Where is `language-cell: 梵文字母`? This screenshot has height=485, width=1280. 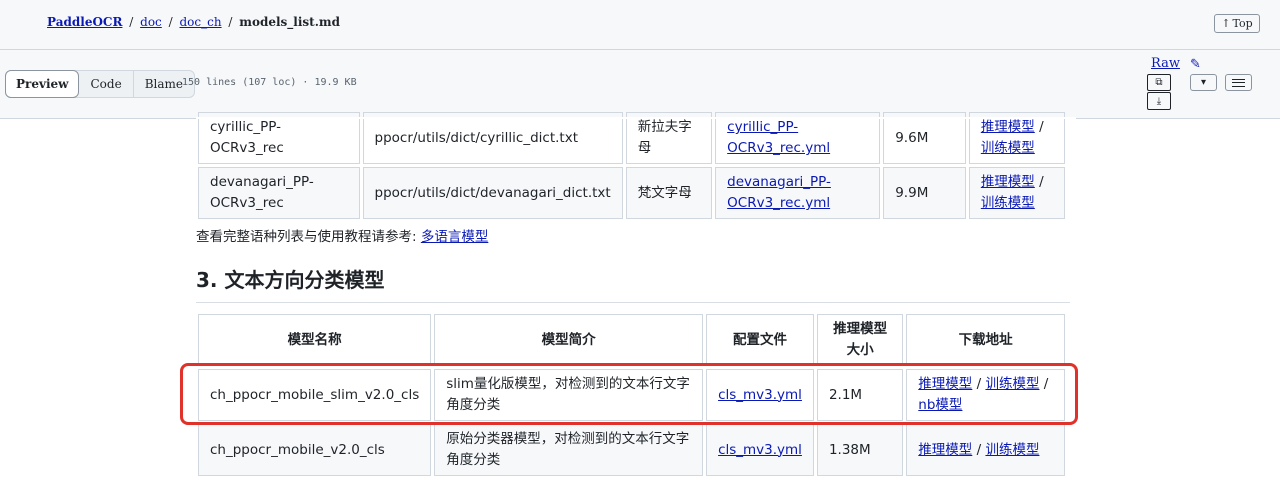 language-cell: 梵文字母 is located at coordinates (669, 193).